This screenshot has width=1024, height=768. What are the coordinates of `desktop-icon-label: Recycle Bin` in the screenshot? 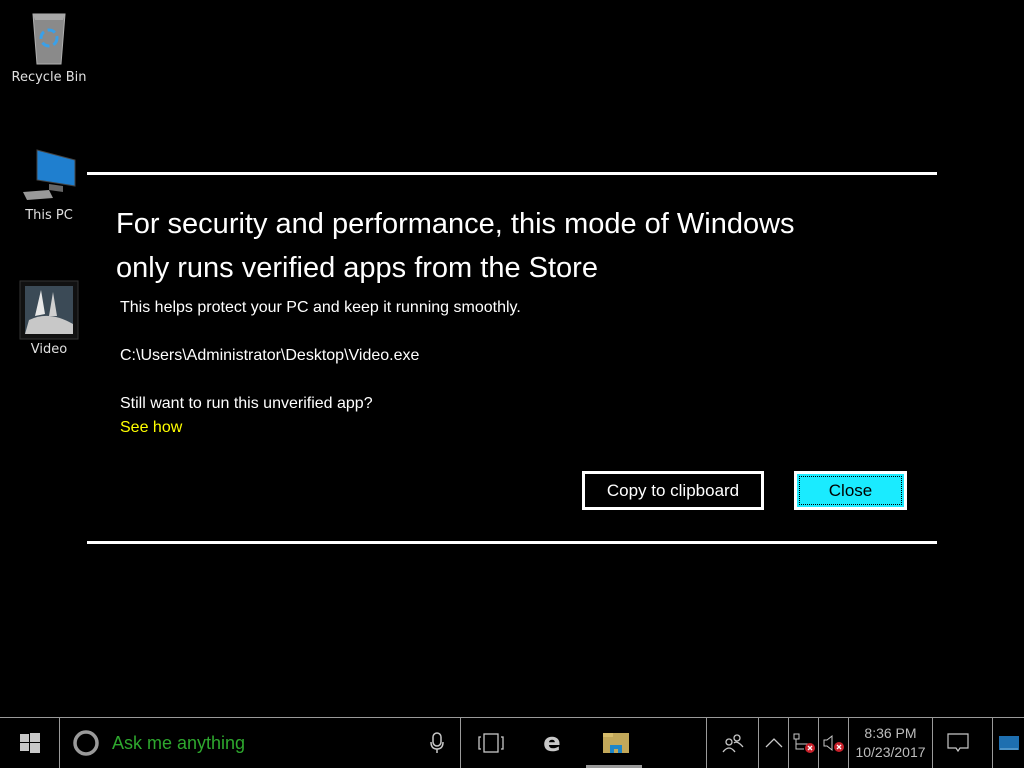 It's located at (49, 77).